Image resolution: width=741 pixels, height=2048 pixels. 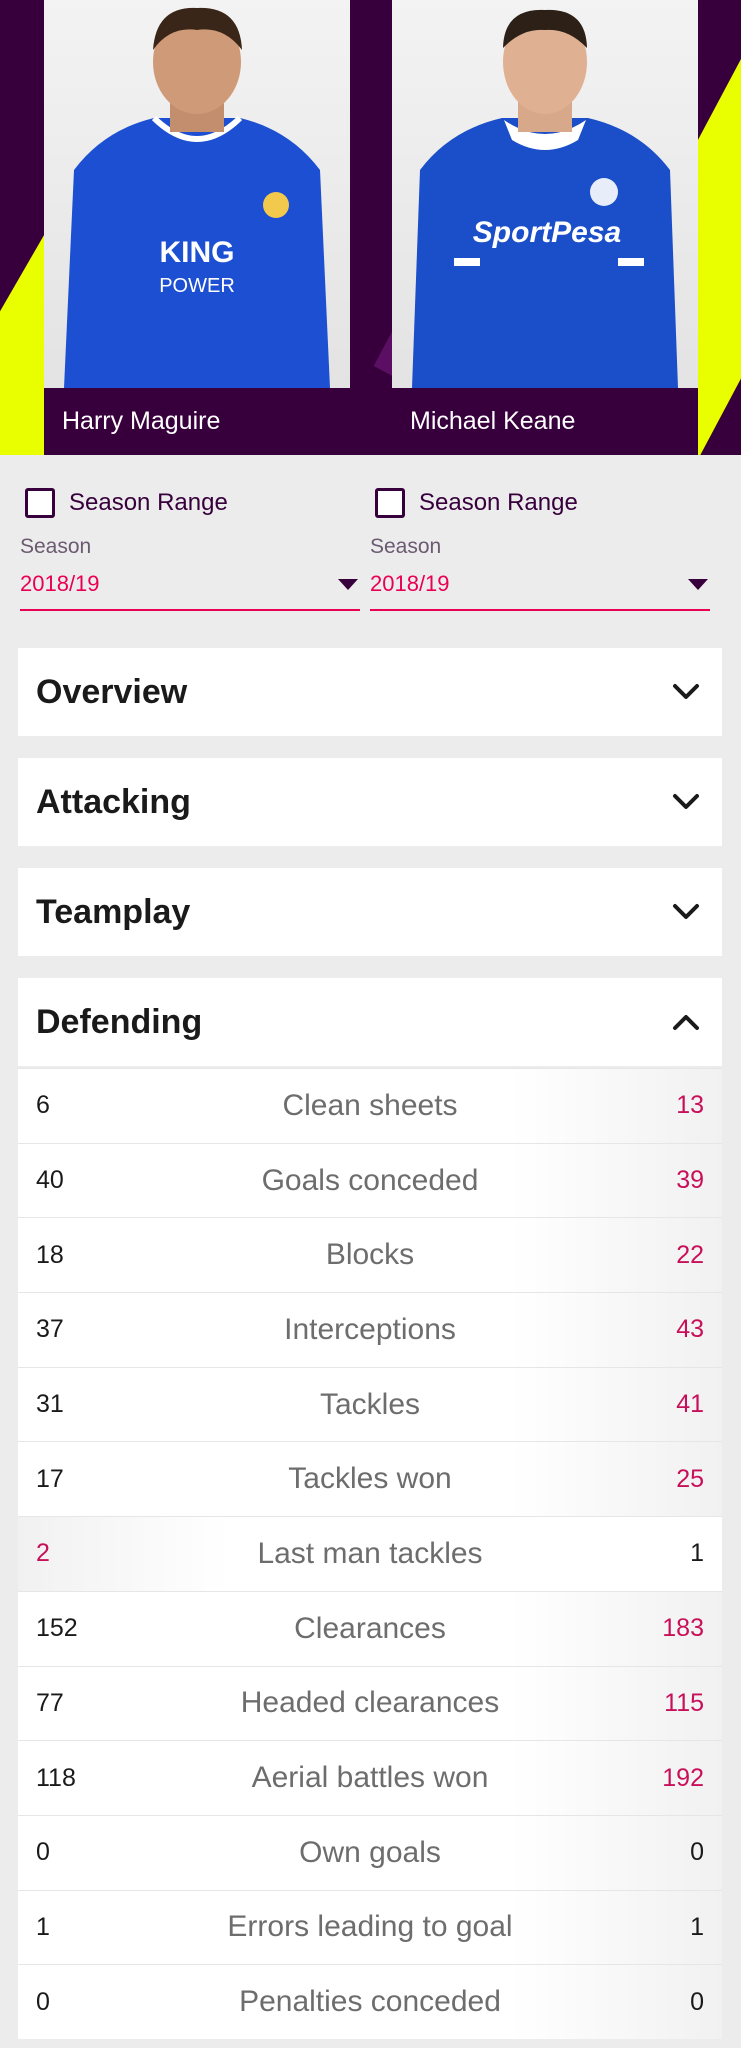 What do you see at coordinates (690, 1254) in the screenshot?
I see `stat-value-right: 22` at bounding box center [690, 1254].